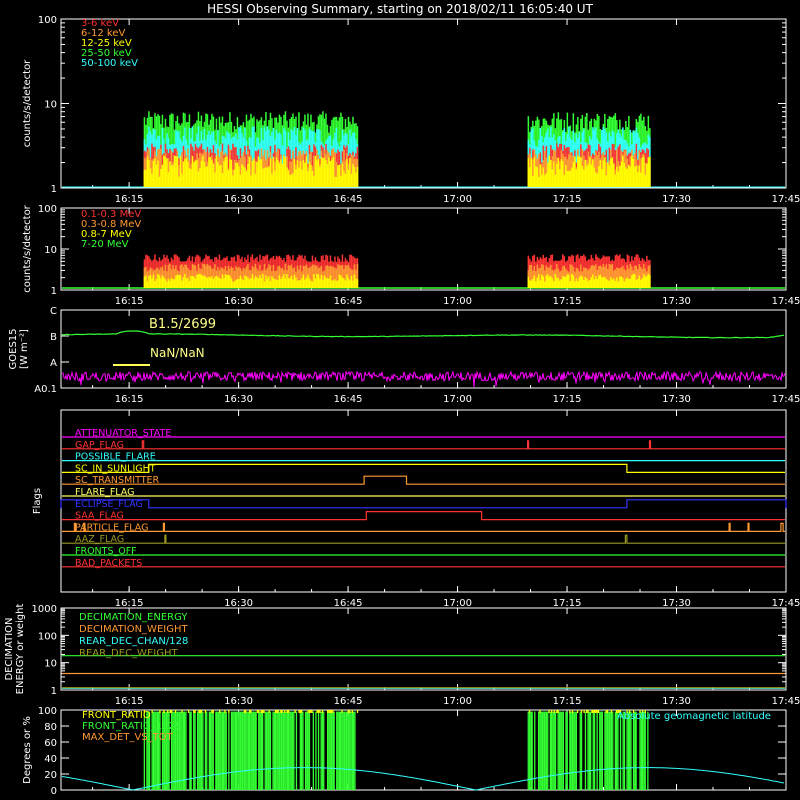 Image resolution: width=800 pixels, height=800 pixels. What do you see at coordinates (54, 691) in the screenshot?
I see `y-tick-label: 1` at bounding box center [54, 691].